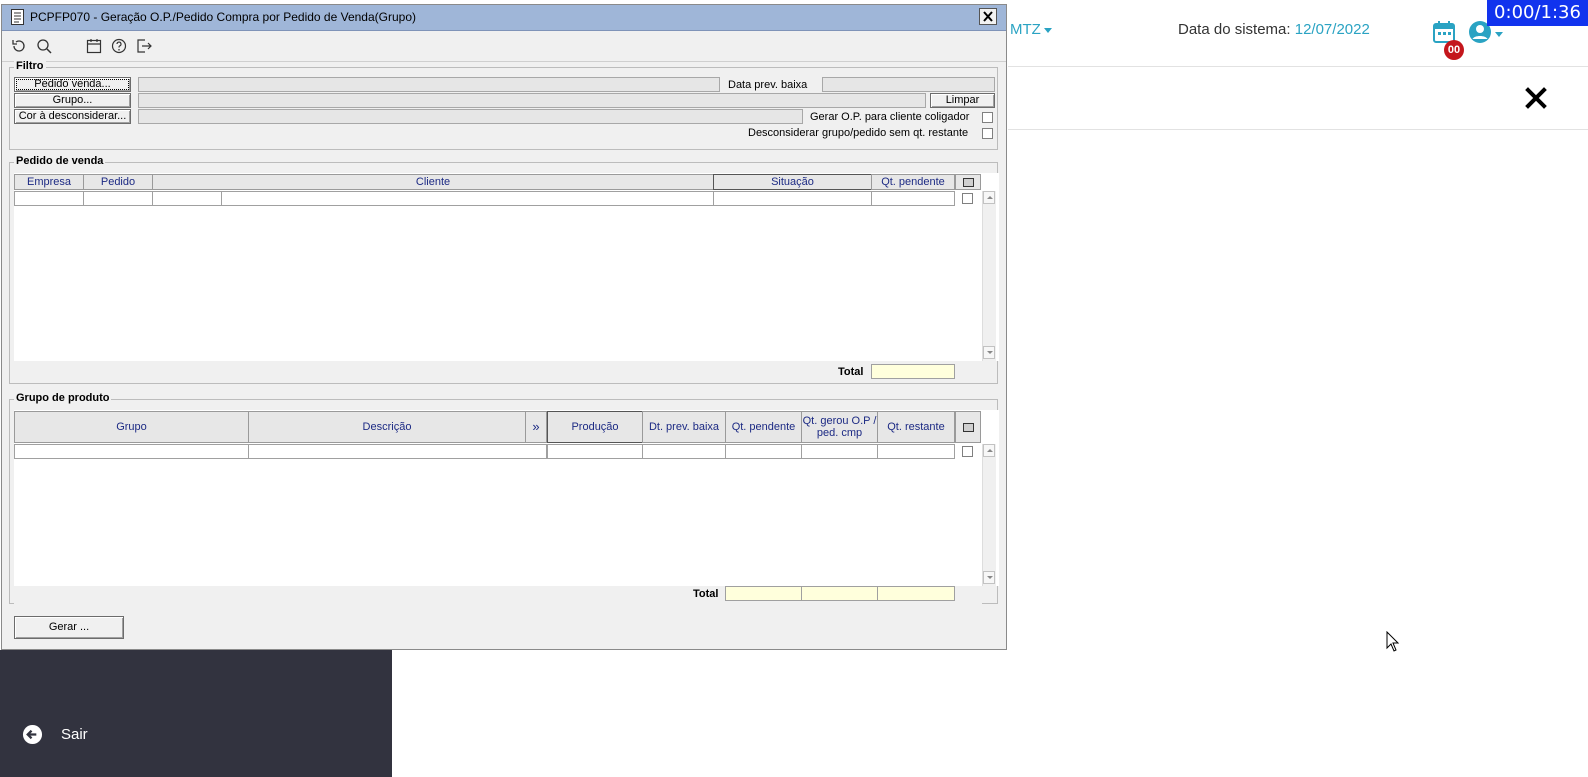  What do you see at coordinates (397, 451) in the screenshot?
I see `row-descricao-cell` at bounding box center [397, 451].